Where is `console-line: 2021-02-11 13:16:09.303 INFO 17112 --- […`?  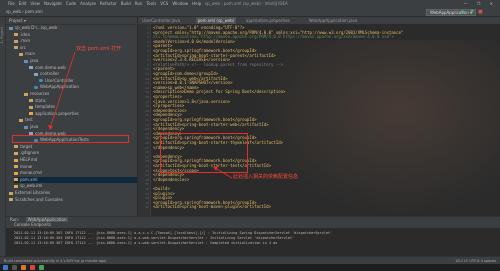
console-line: 2021-02-11 13:16:09.303 INFO 17112 --- [… is located at coordinates (154, 238).